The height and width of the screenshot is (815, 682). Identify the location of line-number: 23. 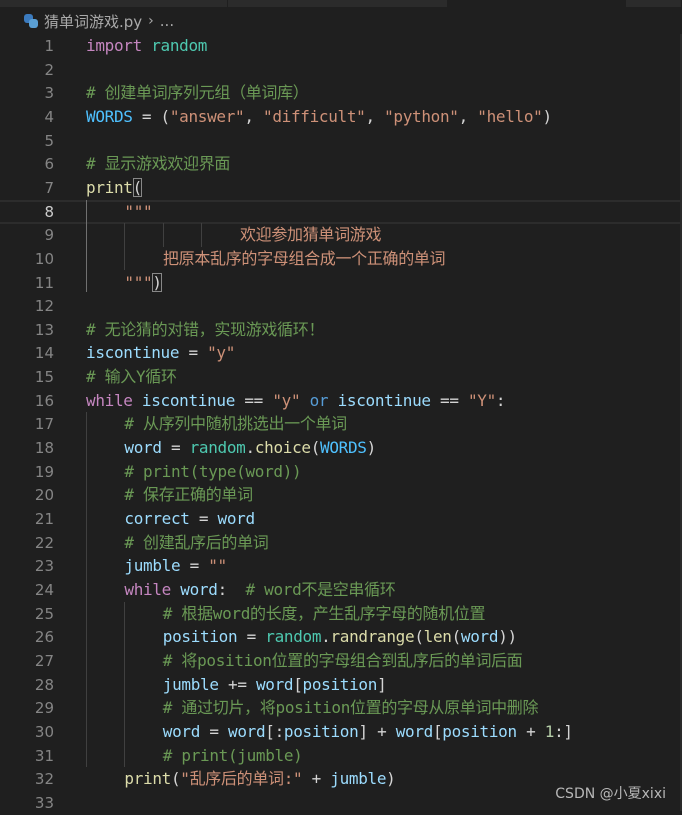
(27, 566).